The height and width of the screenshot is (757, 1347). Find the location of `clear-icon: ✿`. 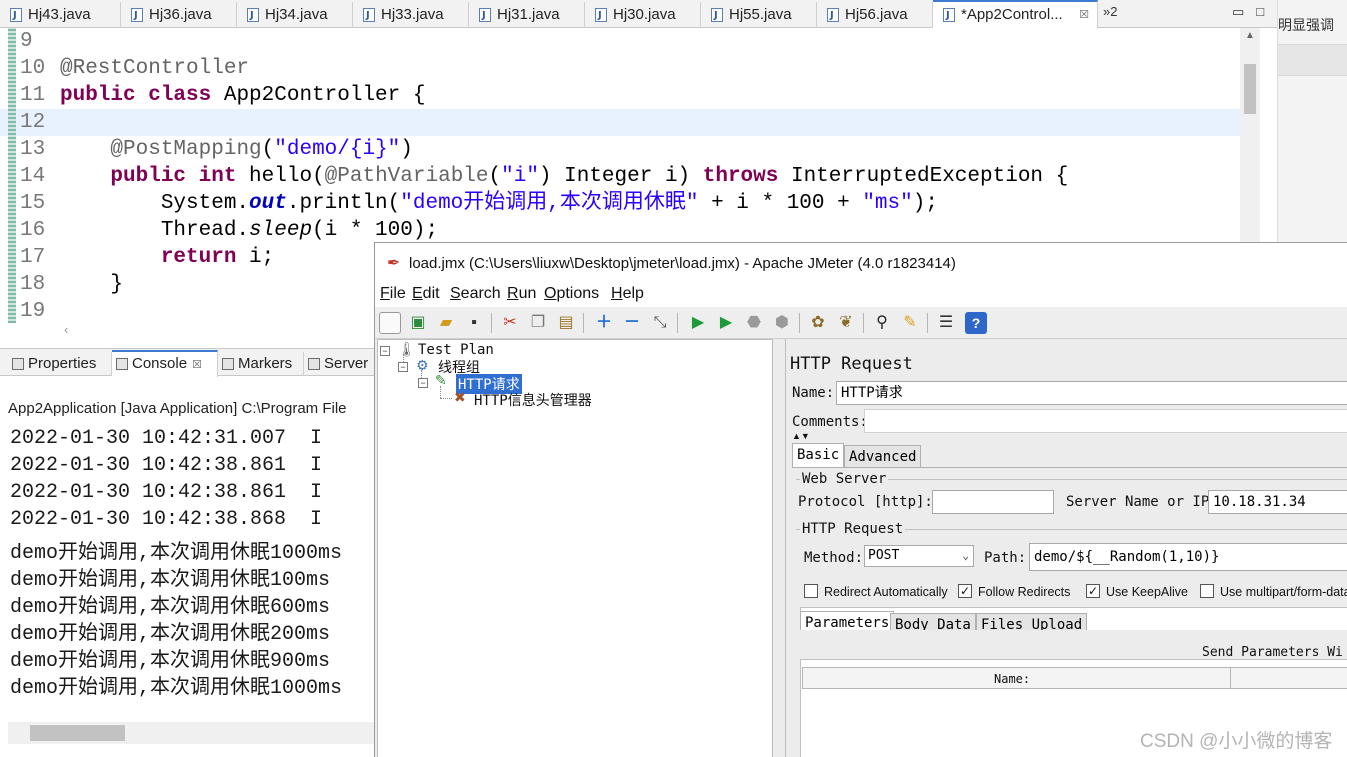

clear-icon: ✿ is located at coordinates (818, 323).